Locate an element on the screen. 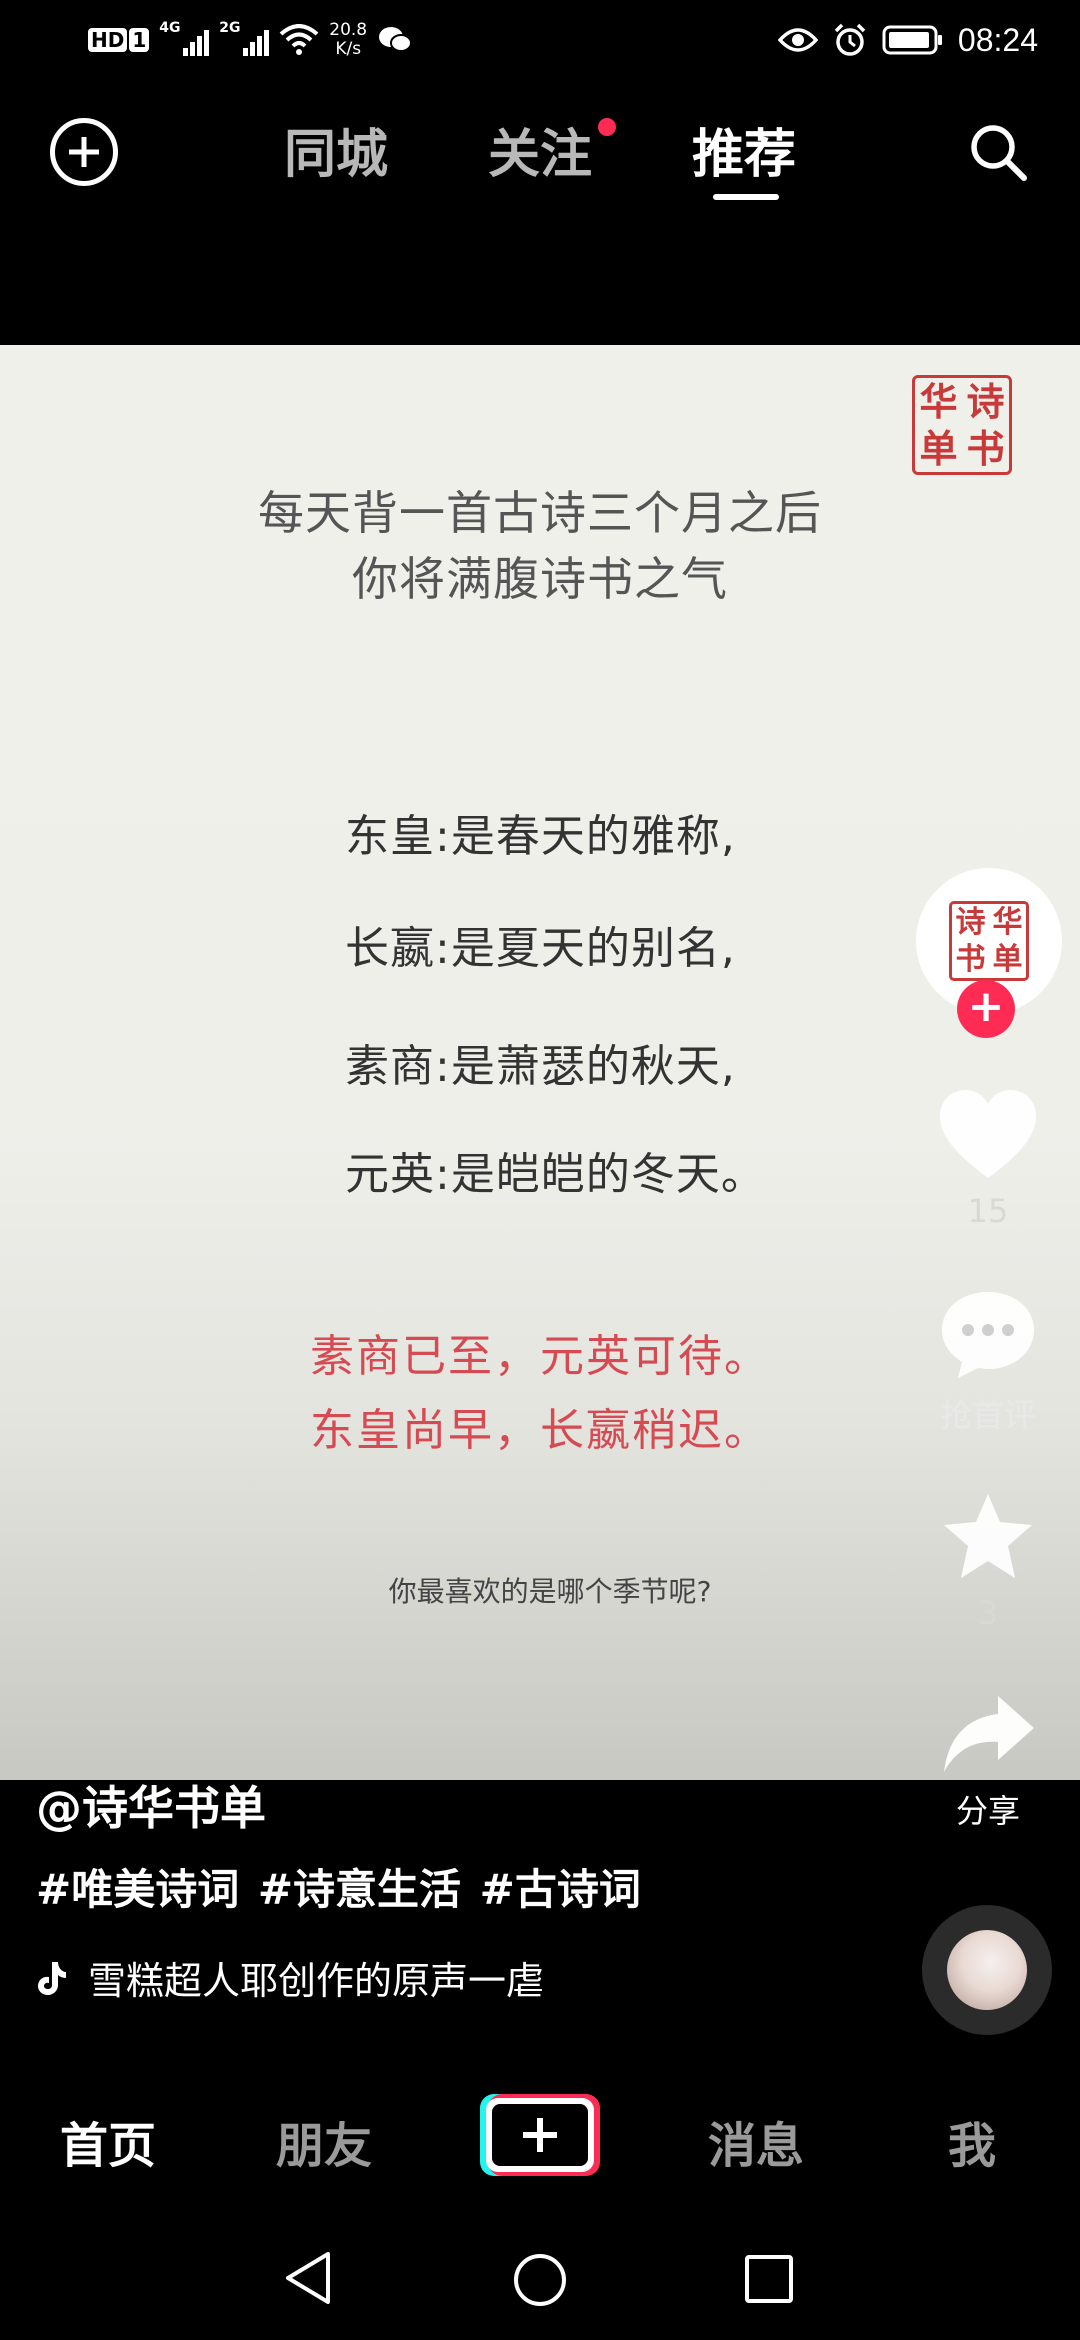 This screenshot has width=1080, height=2340. status-bar: HD 1 4G 2G 20.8 K/s 08:24 is located at coordinates (540, 40).